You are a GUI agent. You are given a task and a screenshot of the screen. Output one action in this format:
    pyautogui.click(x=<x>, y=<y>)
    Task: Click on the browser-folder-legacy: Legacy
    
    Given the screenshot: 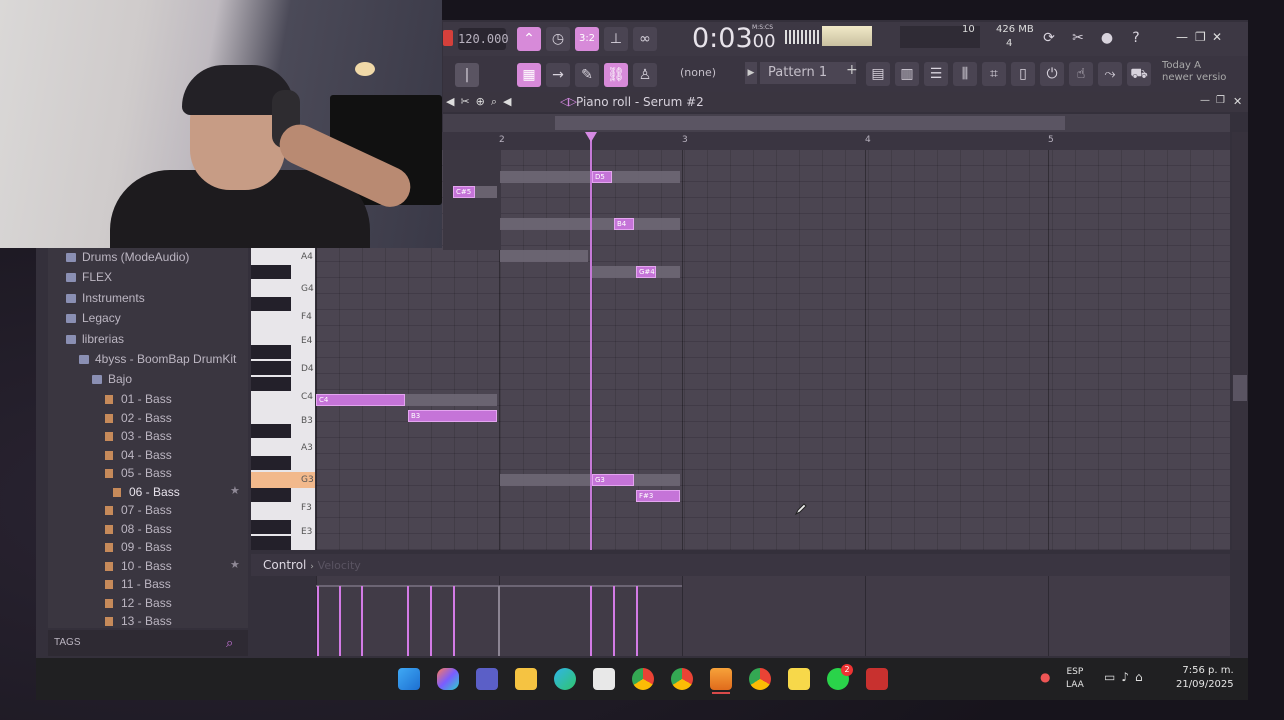 What is the action you would take?
    pyautogui.click(x=93, y=318)
    